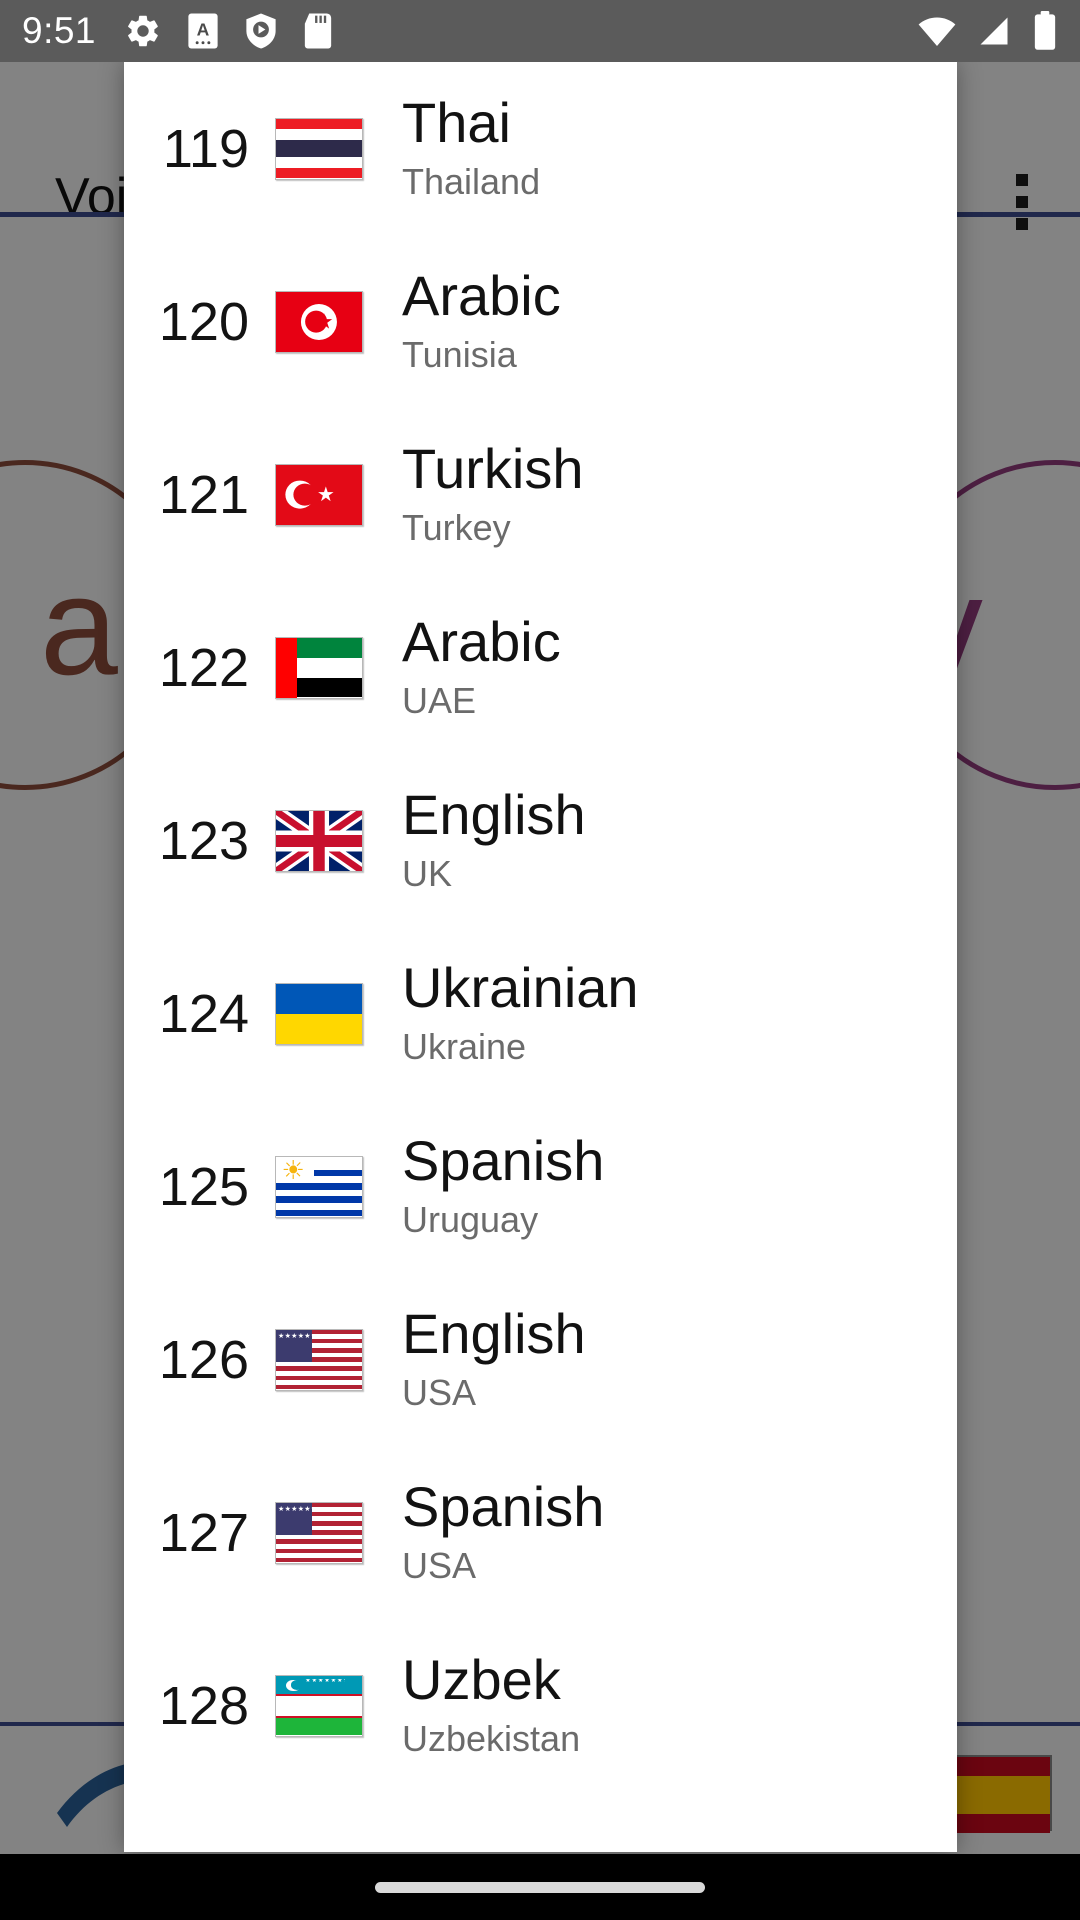  What do you see at coordinates (464, 1047) in the screenshot?
I see `language-item-country: Ukraine` at bounding box center [464, 1047].